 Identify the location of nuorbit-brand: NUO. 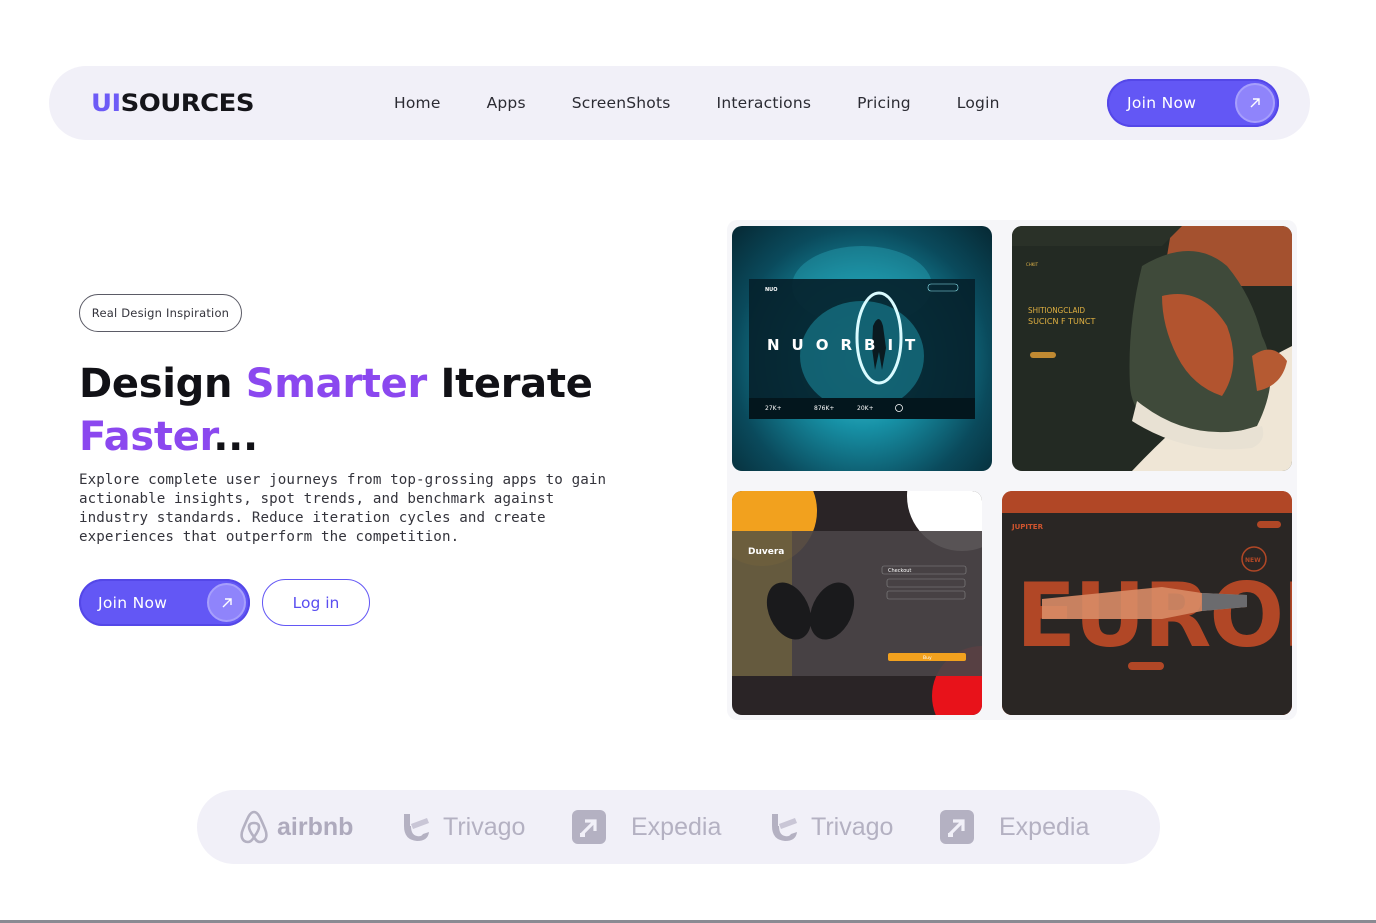
(771, 290).